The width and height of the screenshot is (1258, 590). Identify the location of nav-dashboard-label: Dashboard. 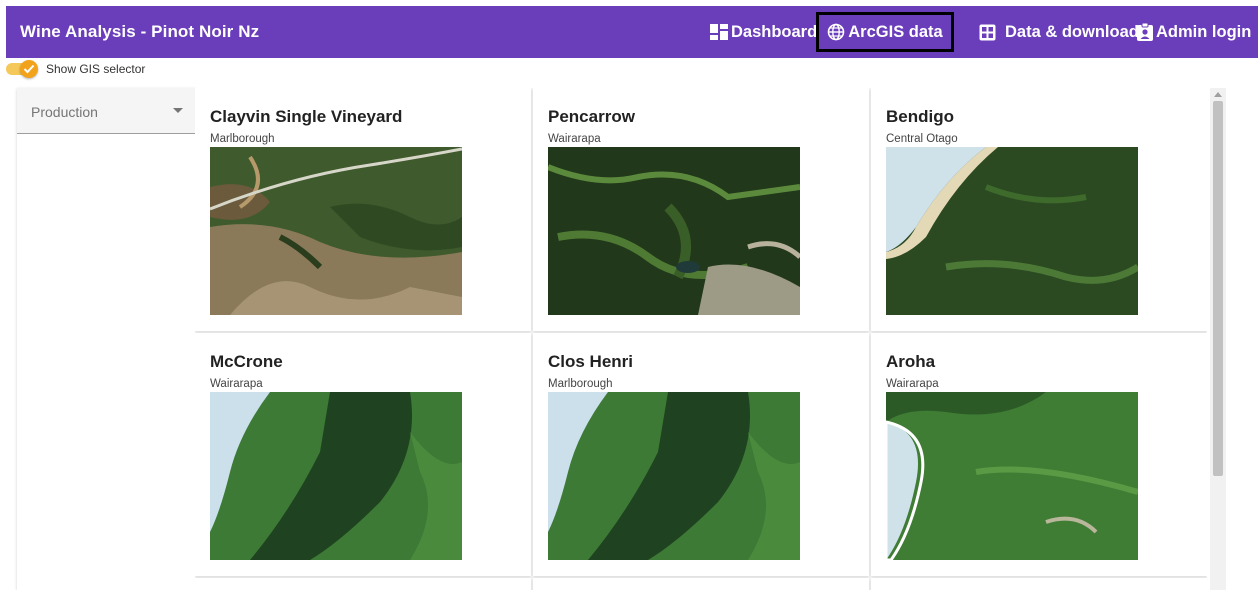
(774, 31).